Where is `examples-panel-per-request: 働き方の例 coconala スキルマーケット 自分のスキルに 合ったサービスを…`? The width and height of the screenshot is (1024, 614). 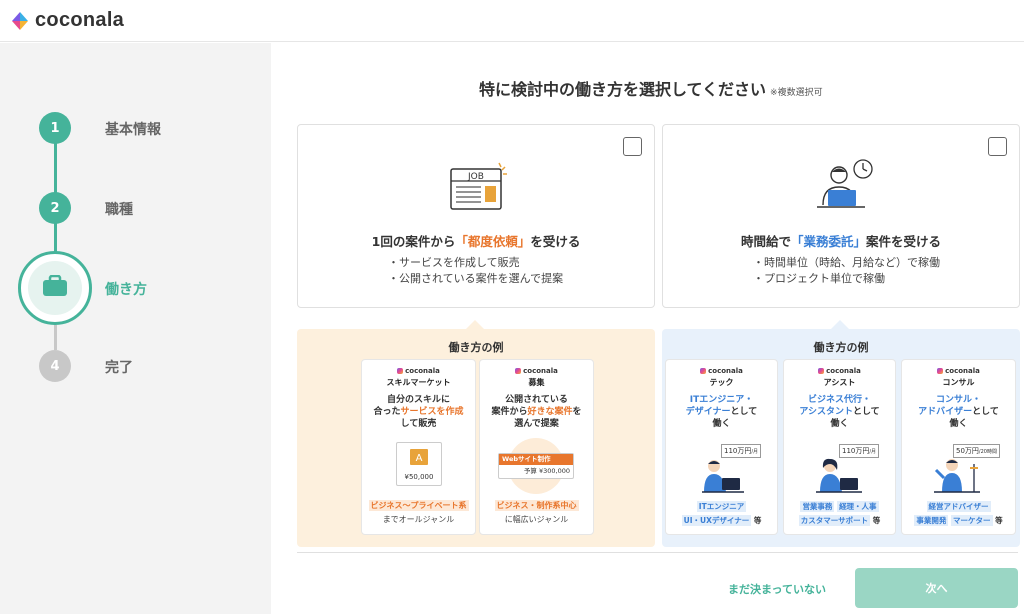 examples-panel-per-request: 働き方の例 coconala スキルマーケット 自分のスキルに 合ったサービスを… is located at coordinates (476, 438).